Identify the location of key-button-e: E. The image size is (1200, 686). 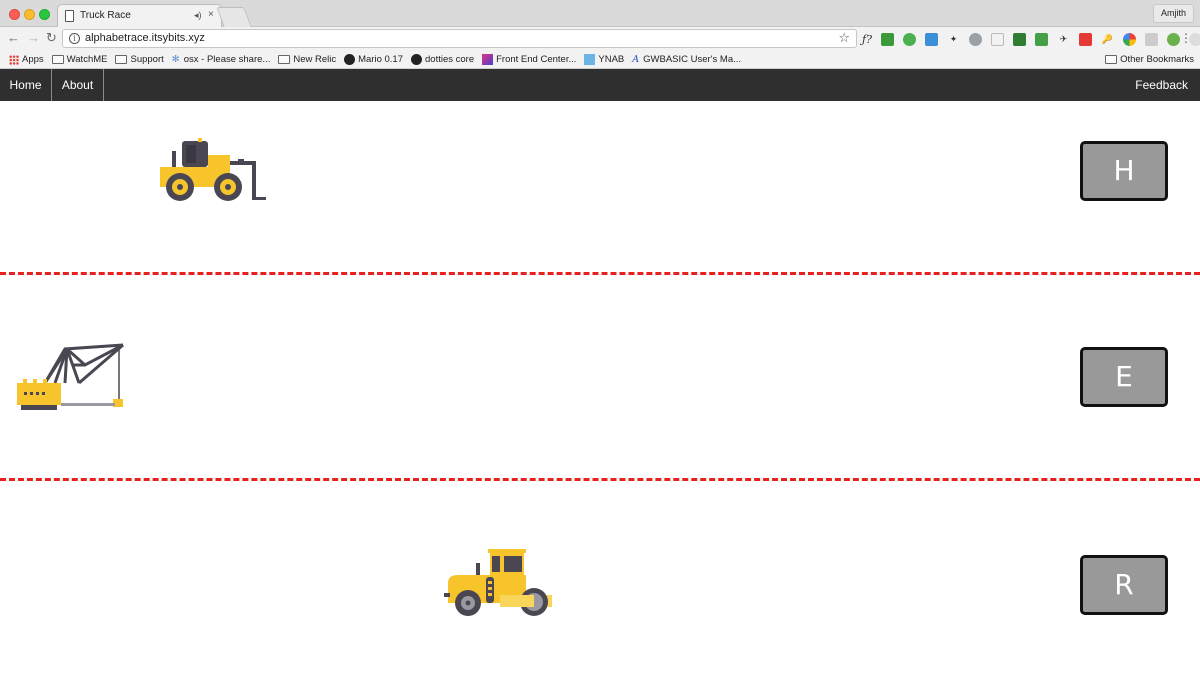
(1124, 377).